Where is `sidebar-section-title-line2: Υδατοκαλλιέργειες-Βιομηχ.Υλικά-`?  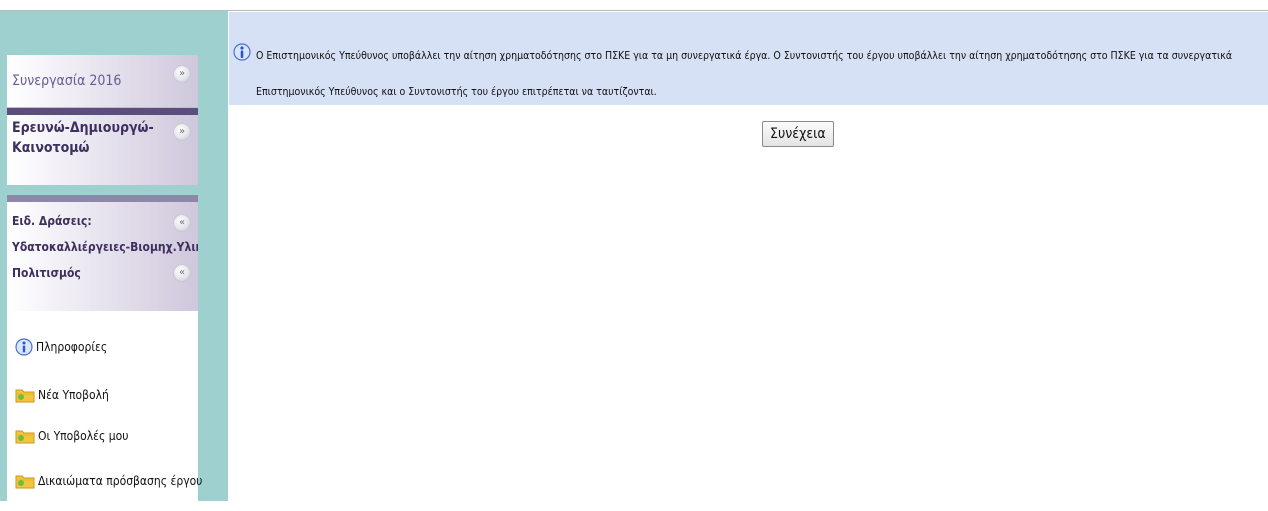 sidebar-section-title-line2: Υδατοκαλλιέργειες-Βιομηχ.Υλικά- is located at coordinates (105, 247).